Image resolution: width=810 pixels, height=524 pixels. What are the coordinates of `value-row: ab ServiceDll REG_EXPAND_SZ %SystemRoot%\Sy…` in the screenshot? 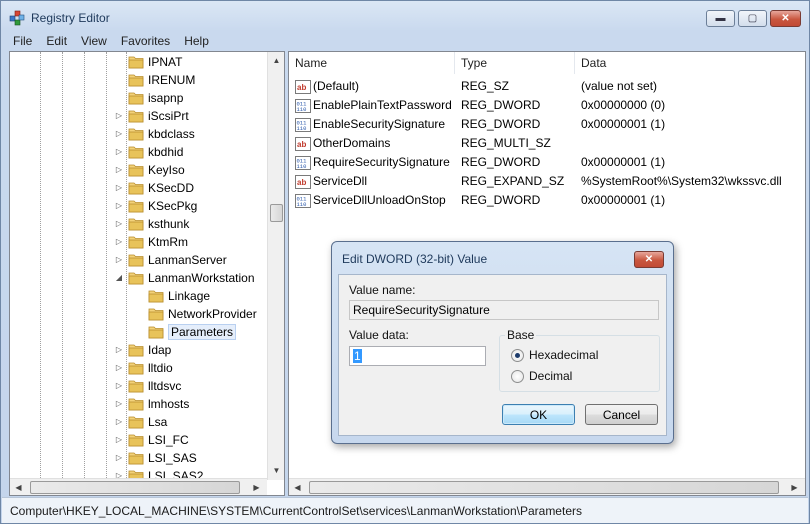 It's located at (539, 181).